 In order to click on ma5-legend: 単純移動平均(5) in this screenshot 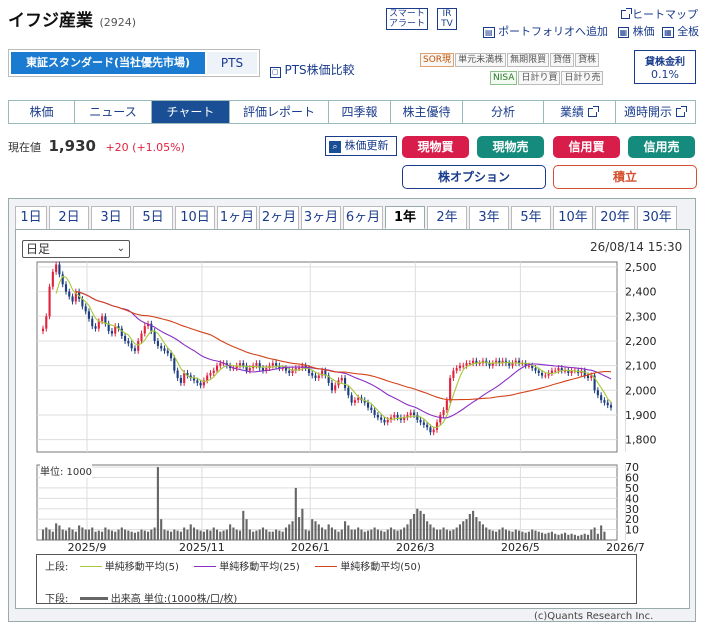, I will do `click(129, 567)`.